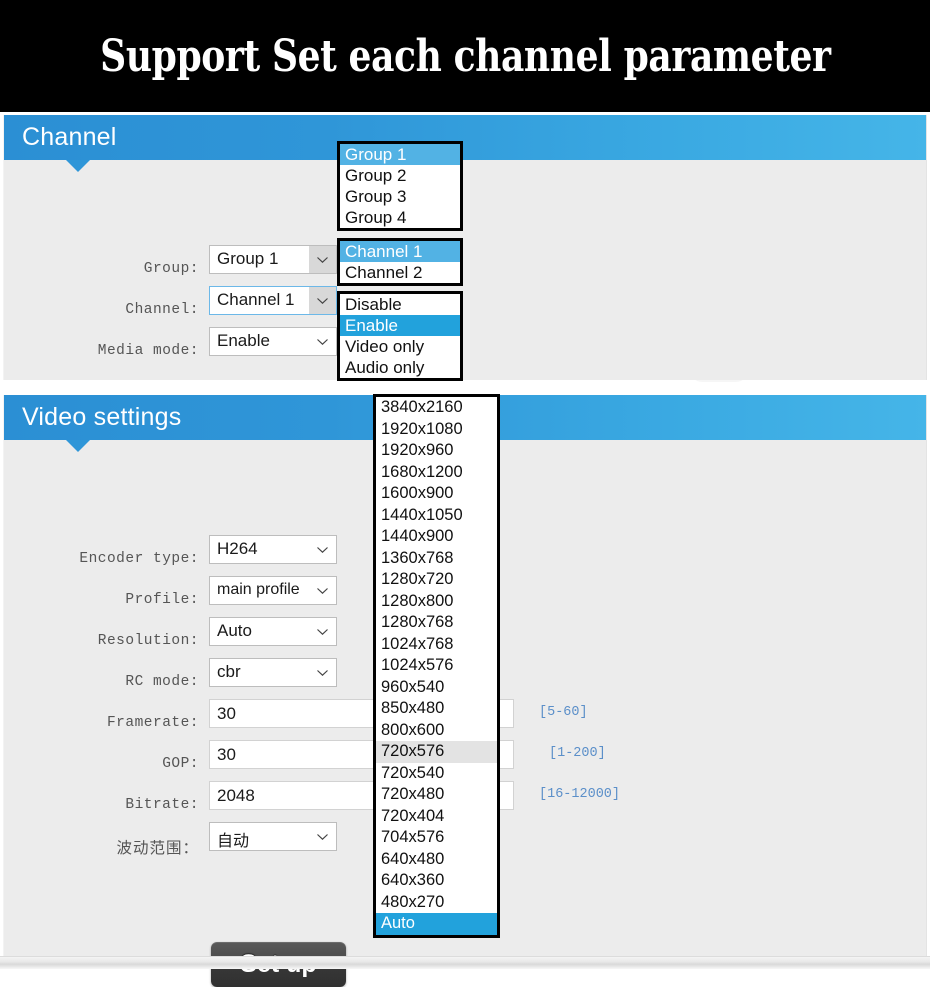 The width and height of the screenshot is (930, 987). I want to click on resolution-option: 1600x900, so click(436, 494).